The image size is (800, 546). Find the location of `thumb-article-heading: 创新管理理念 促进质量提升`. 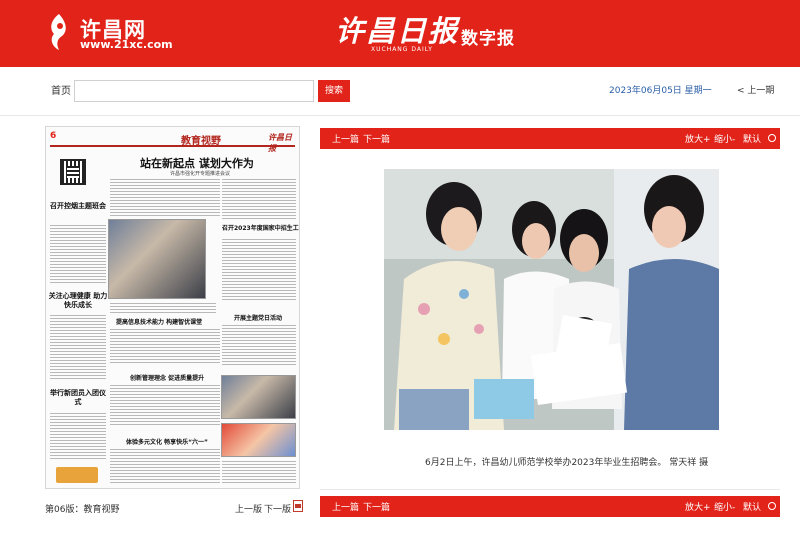

thumb-article-heading: 创新管理理念 促进质量提升 is located at coordinates (167, 377).